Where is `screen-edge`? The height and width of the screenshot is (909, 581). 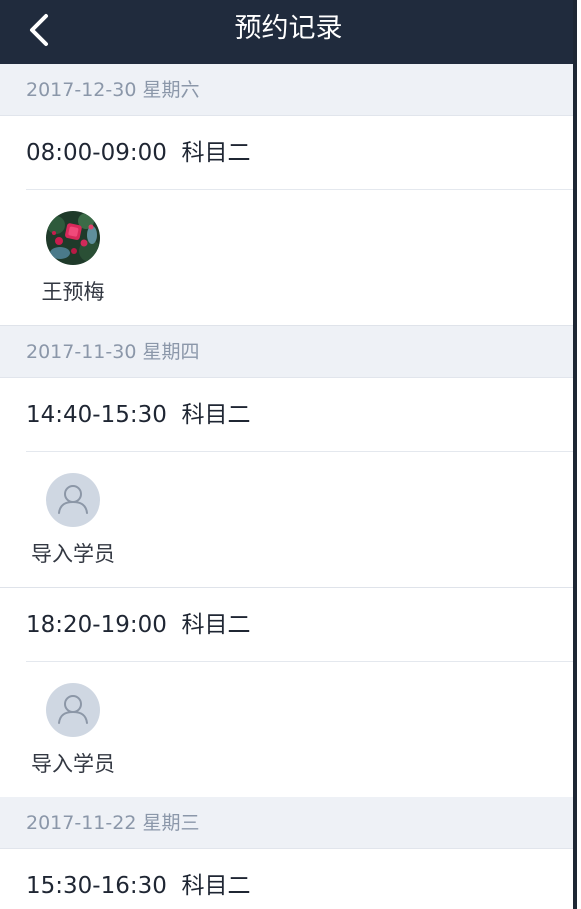 screen-edge is located at coordinates (575, 454).